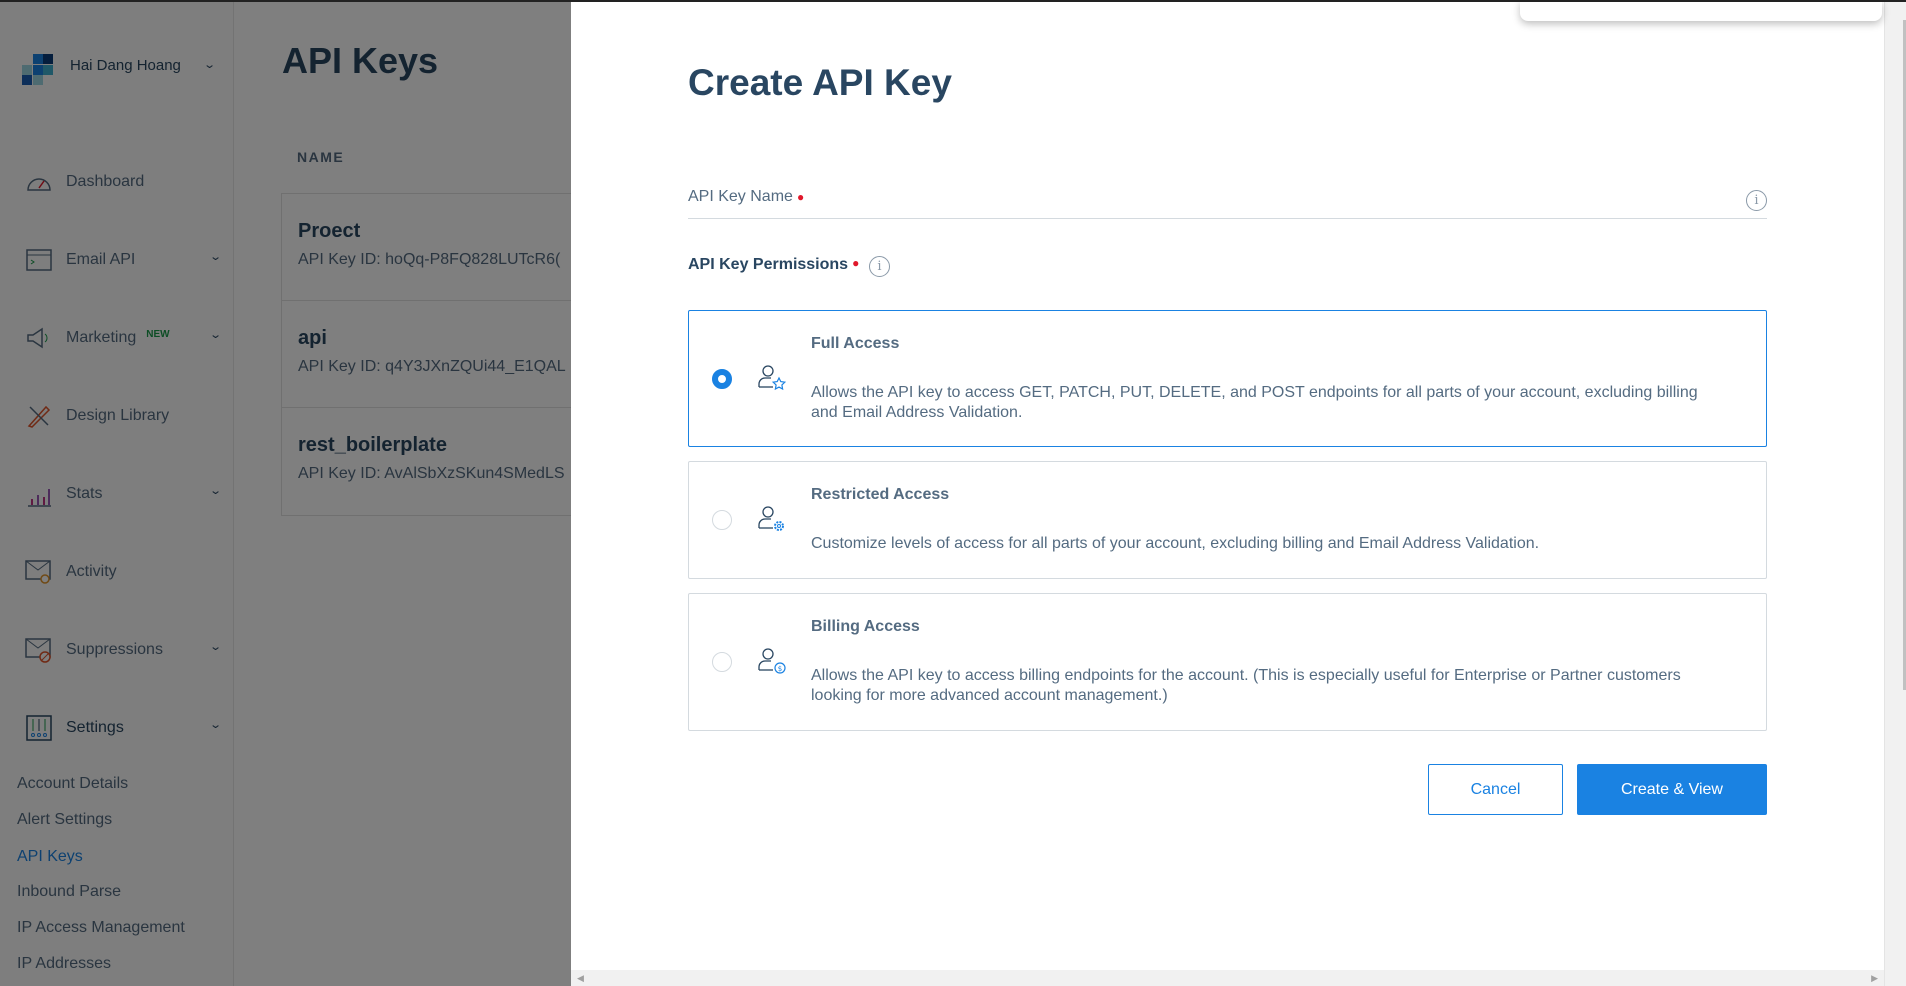  I want to click on radio-billing-access, so click(722, 662).